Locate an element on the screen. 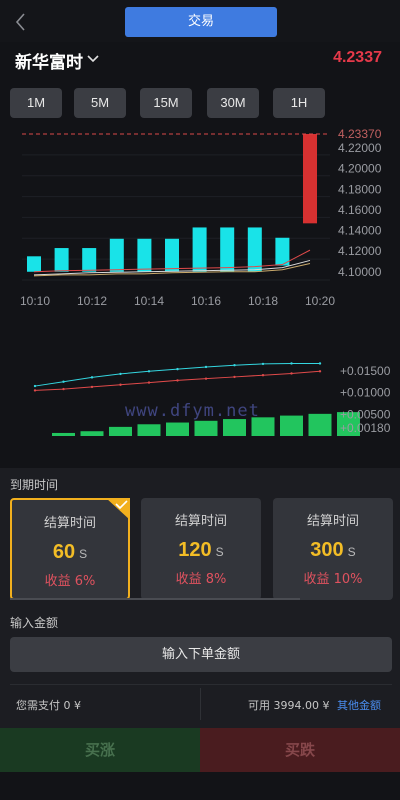  option-value-row: 60 S is located at coordinates (70, 552).